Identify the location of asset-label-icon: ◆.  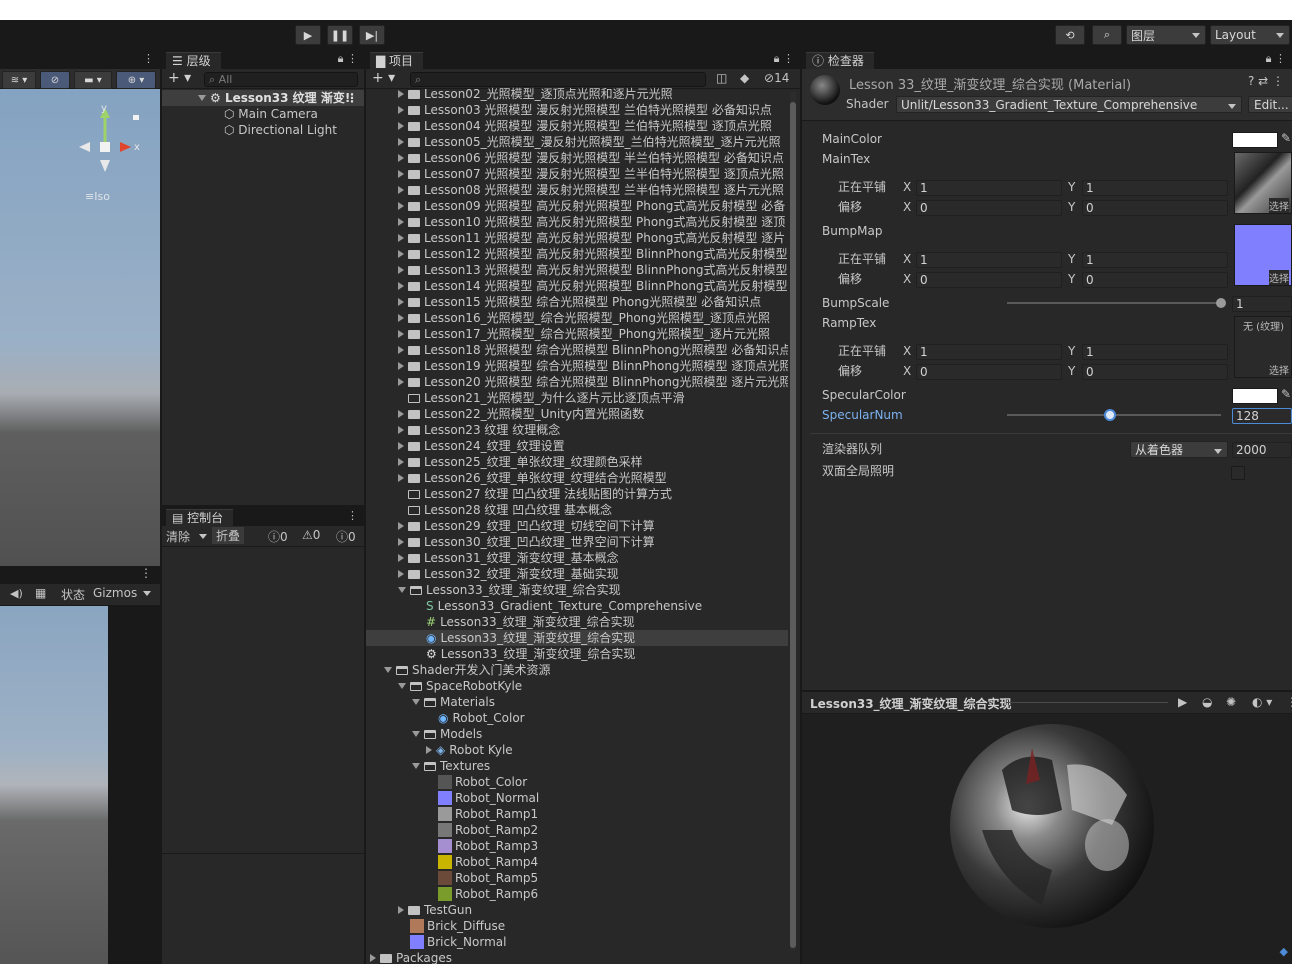
(1284, 951).